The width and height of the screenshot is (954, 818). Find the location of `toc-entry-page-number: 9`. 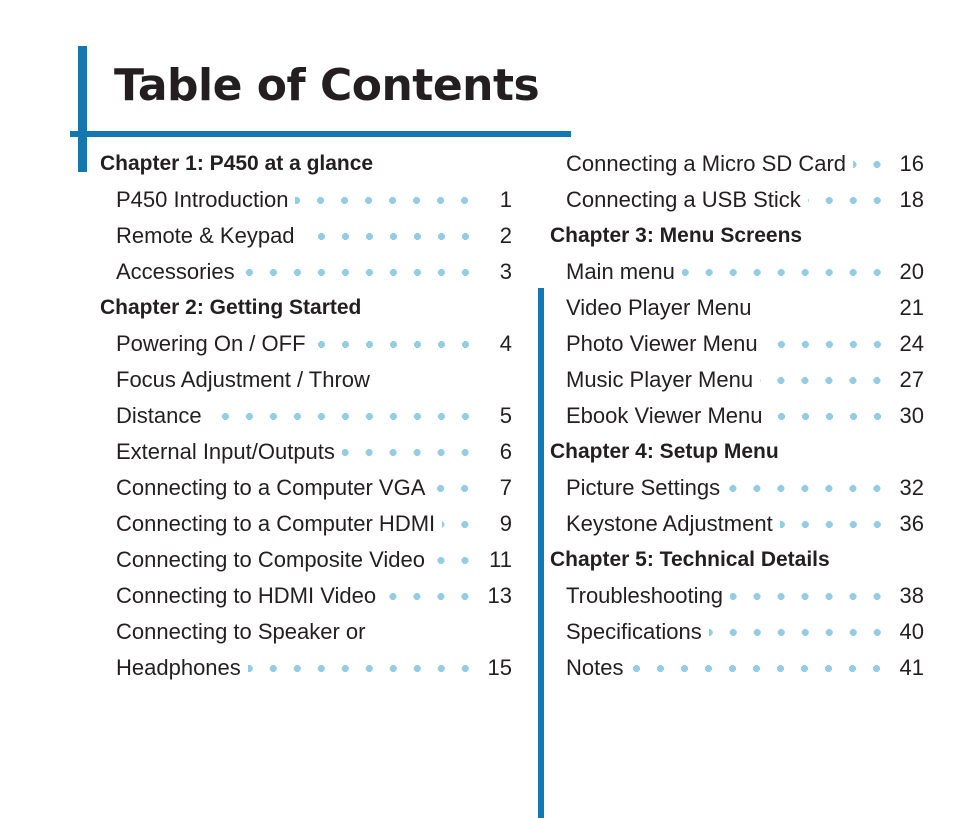

toc-entry-page-number: 9 is located at coordinates (505, 523).